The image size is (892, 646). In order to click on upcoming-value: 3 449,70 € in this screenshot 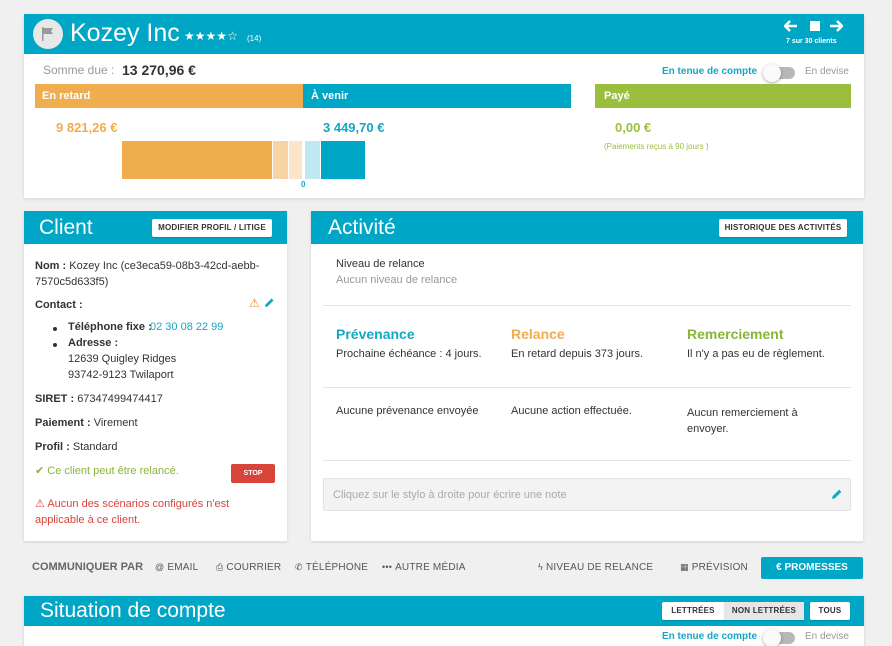, I will do `click(354, 127)`.